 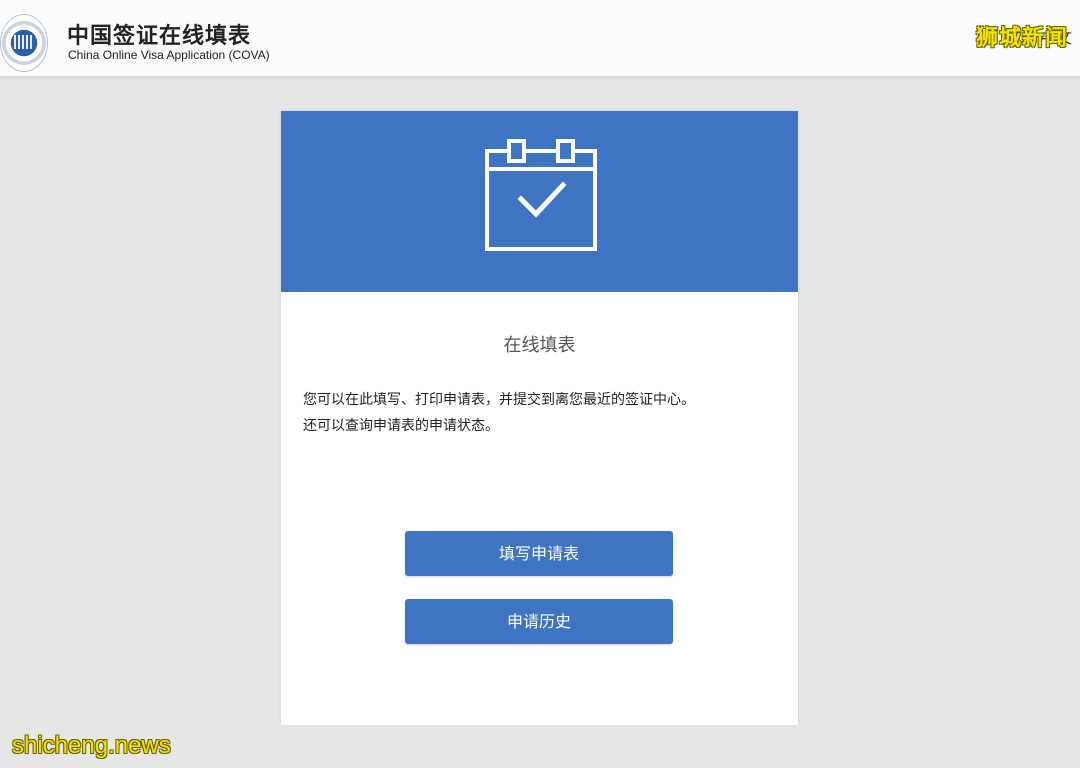 I want to click on card-description-line: 还可以查询申请表的申请状态。, so click(x=401, y=426).